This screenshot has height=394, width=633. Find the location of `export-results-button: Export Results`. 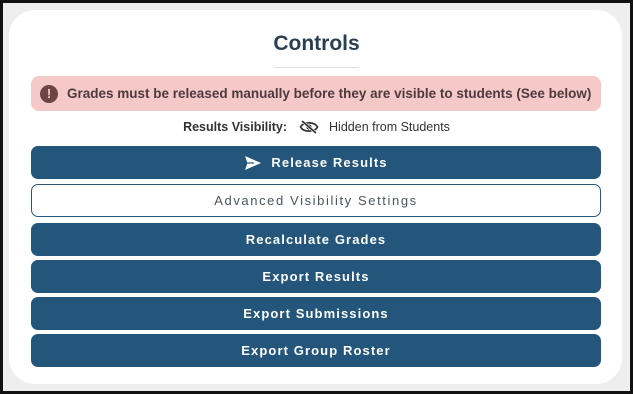

export-results-button: Export Results is located at coordinates (316, 276).